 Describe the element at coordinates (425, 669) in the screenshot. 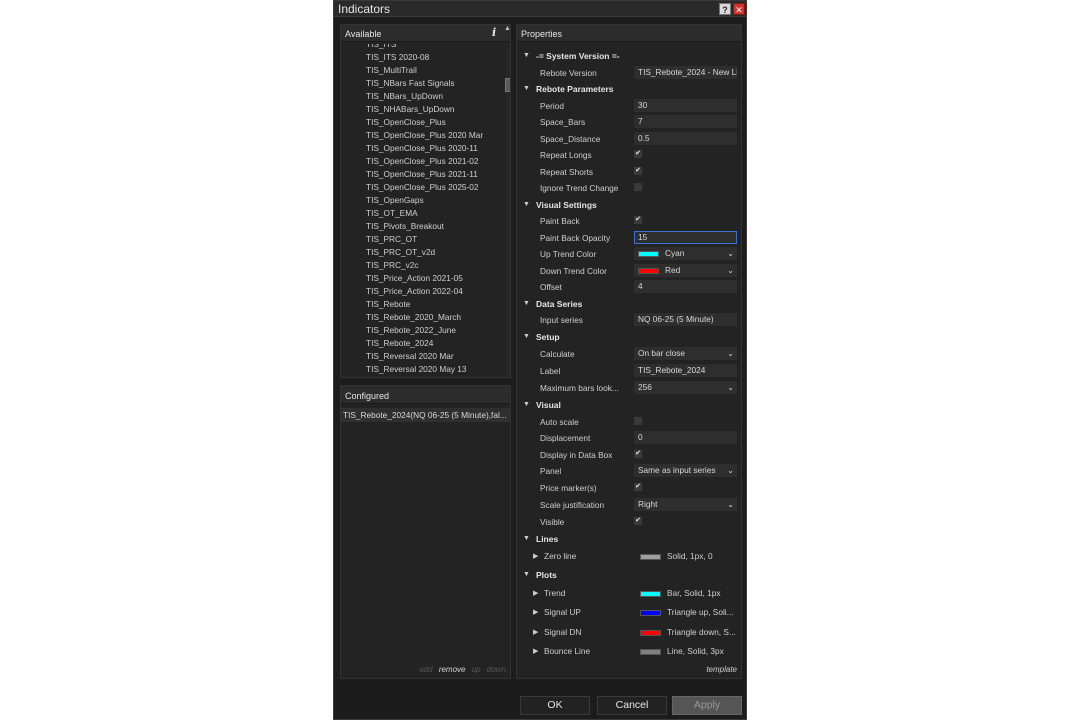

I see `add-link: add` at that location.